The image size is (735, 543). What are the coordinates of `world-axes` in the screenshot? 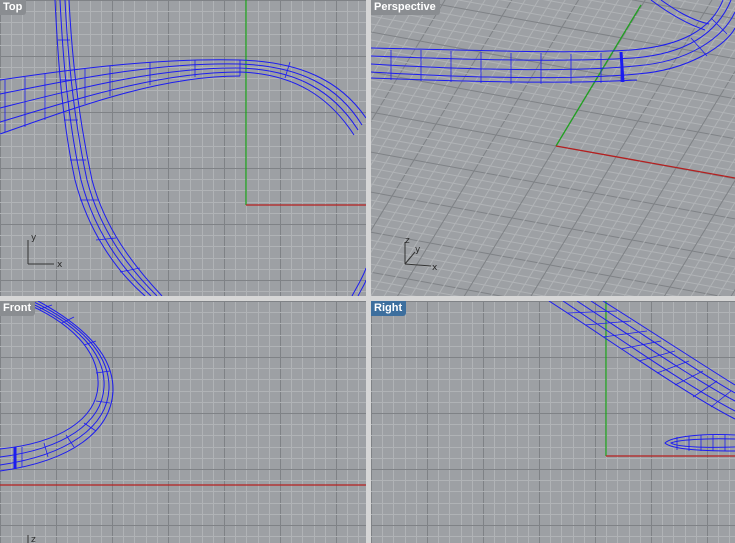 It's located at (670, 379).